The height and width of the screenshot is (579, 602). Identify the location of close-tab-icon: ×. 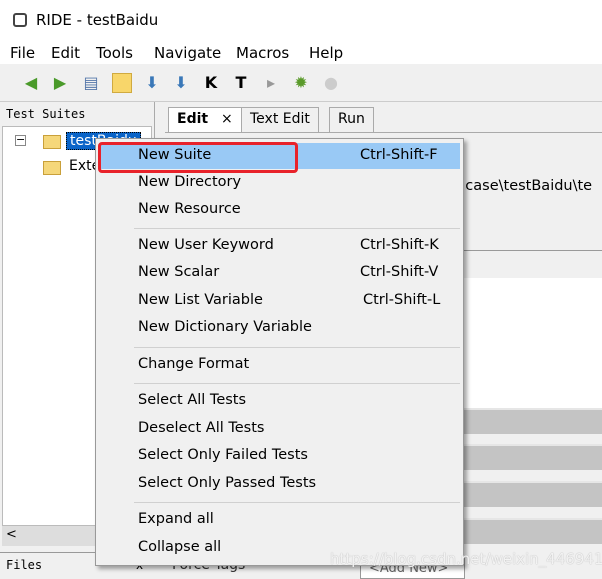
(227, 119).